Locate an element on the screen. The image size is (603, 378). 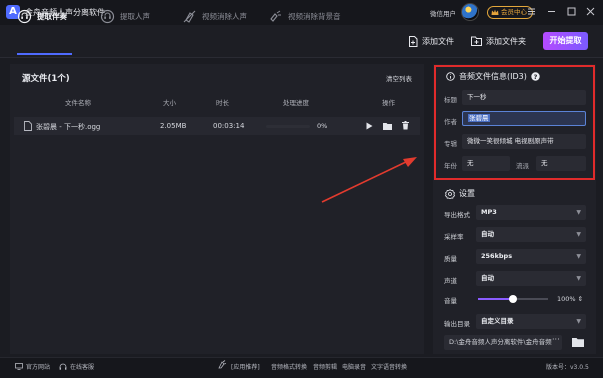
recommend-label: [应用推荐] is located at coordinates (245, 367).